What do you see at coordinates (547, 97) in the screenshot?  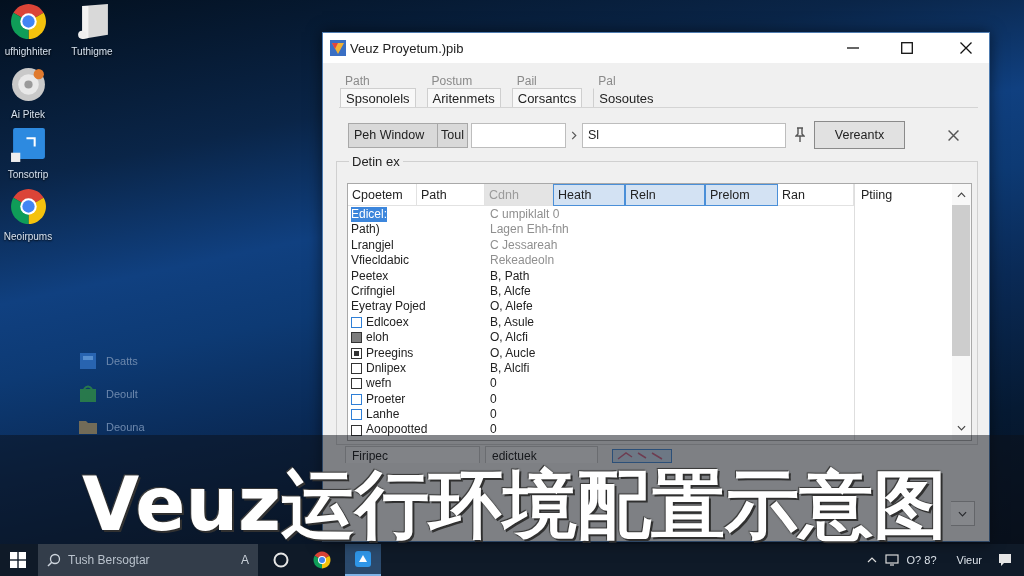 I see `tab: Corsantcs` at bounding box center [547, 97].